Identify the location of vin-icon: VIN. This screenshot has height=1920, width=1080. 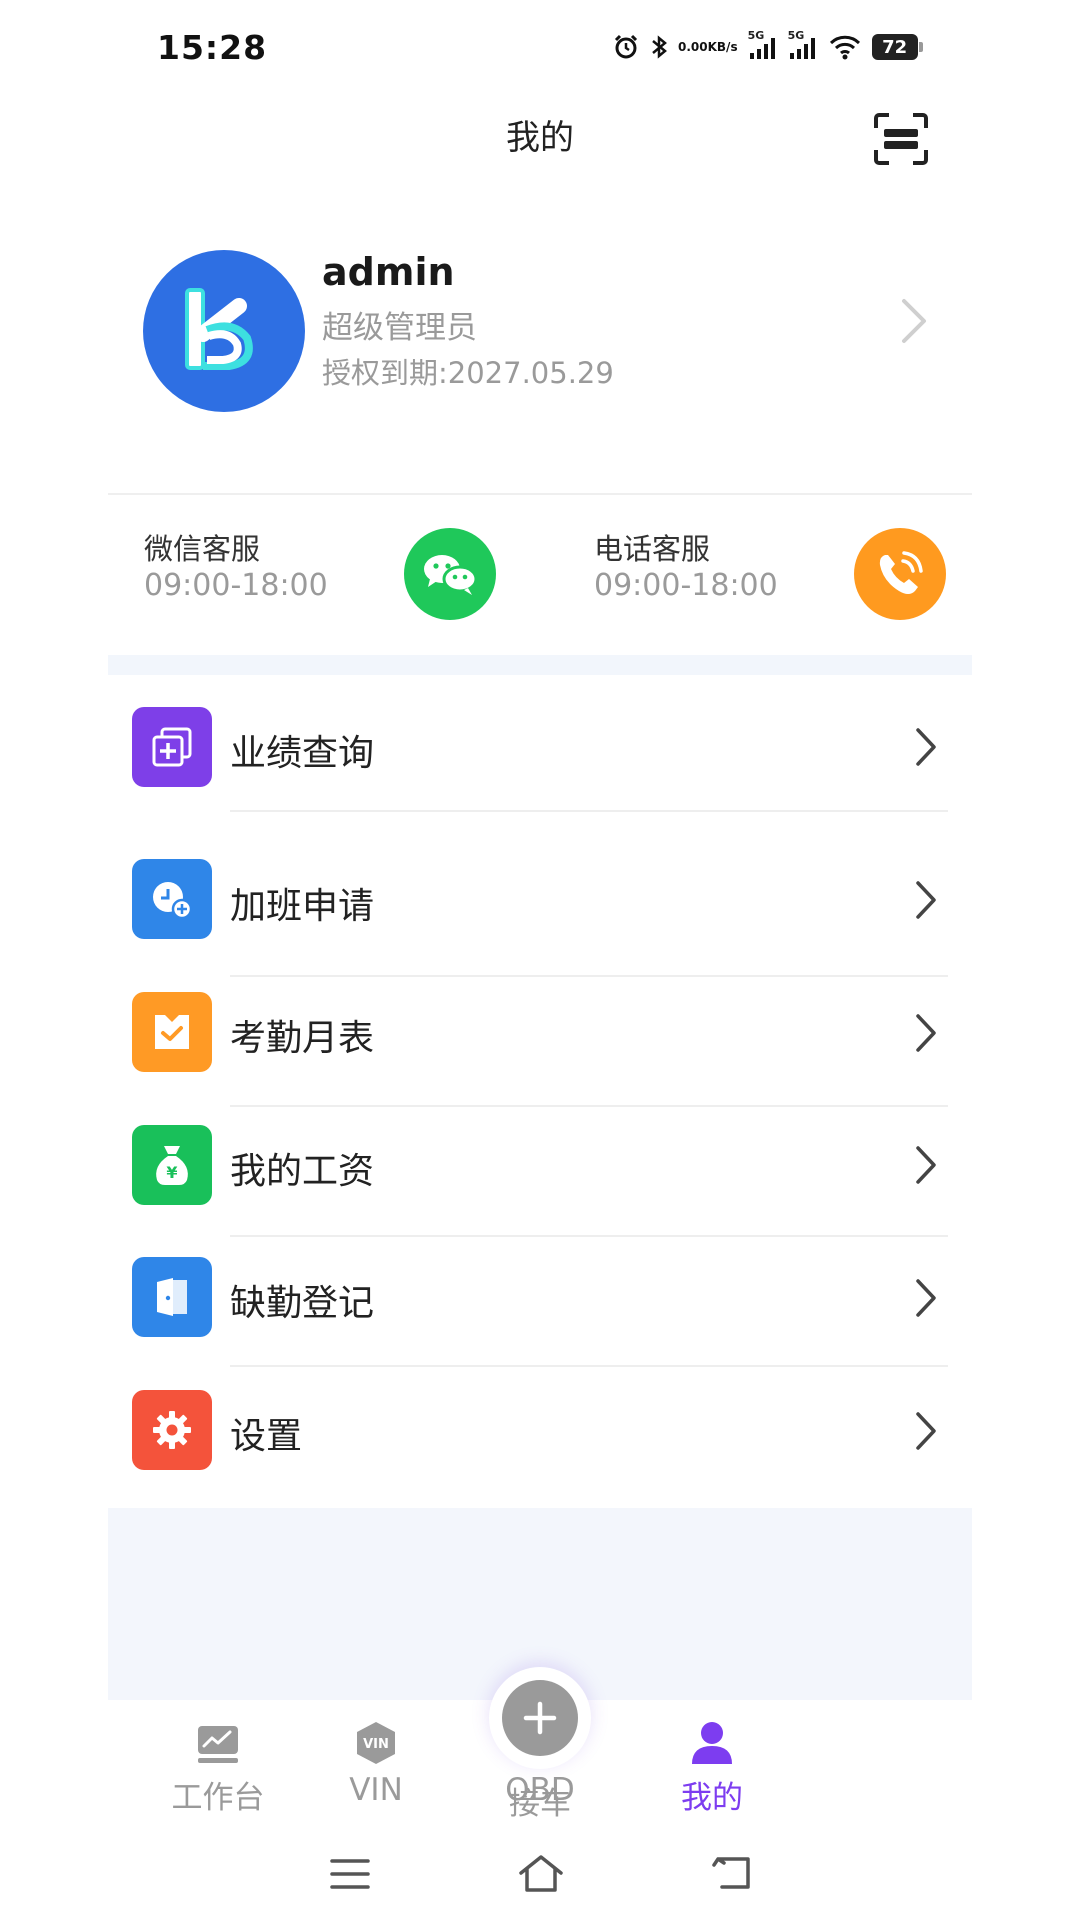
(376, 1743).